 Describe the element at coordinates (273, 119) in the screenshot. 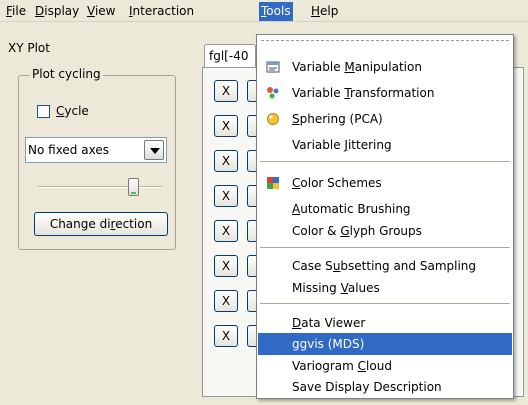

I see `sphering-icon` at that location.